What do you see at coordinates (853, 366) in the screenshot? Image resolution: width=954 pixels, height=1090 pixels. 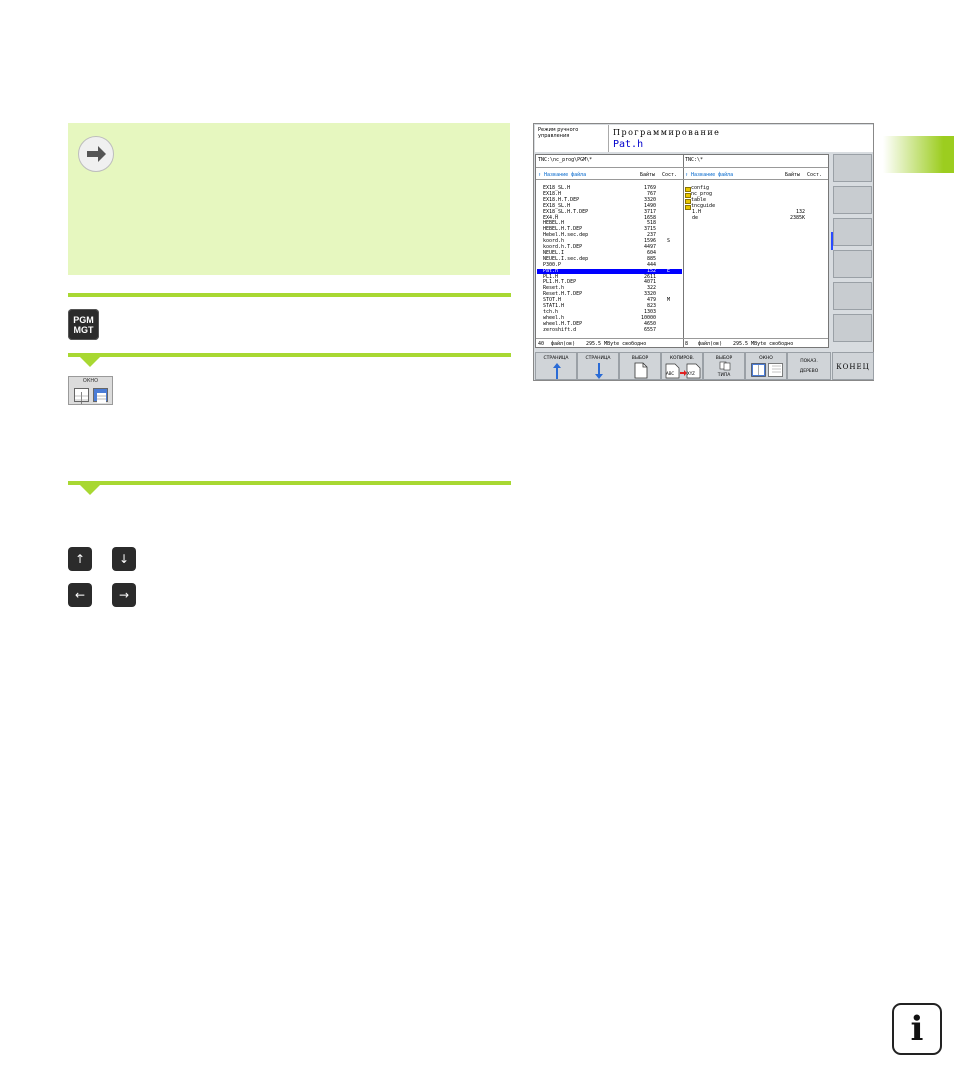 I see `end-softkey: КОНЕЦ` at bounding box center [853, 366].